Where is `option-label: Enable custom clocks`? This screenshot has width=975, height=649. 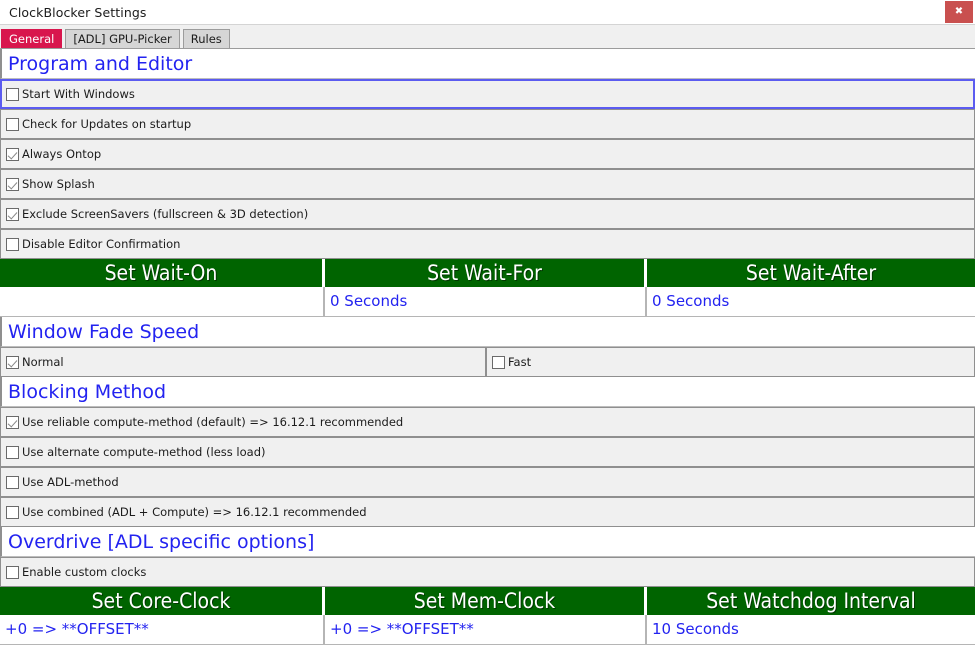
option-label: Enable custom clocks is located at coordinates (84, 572).